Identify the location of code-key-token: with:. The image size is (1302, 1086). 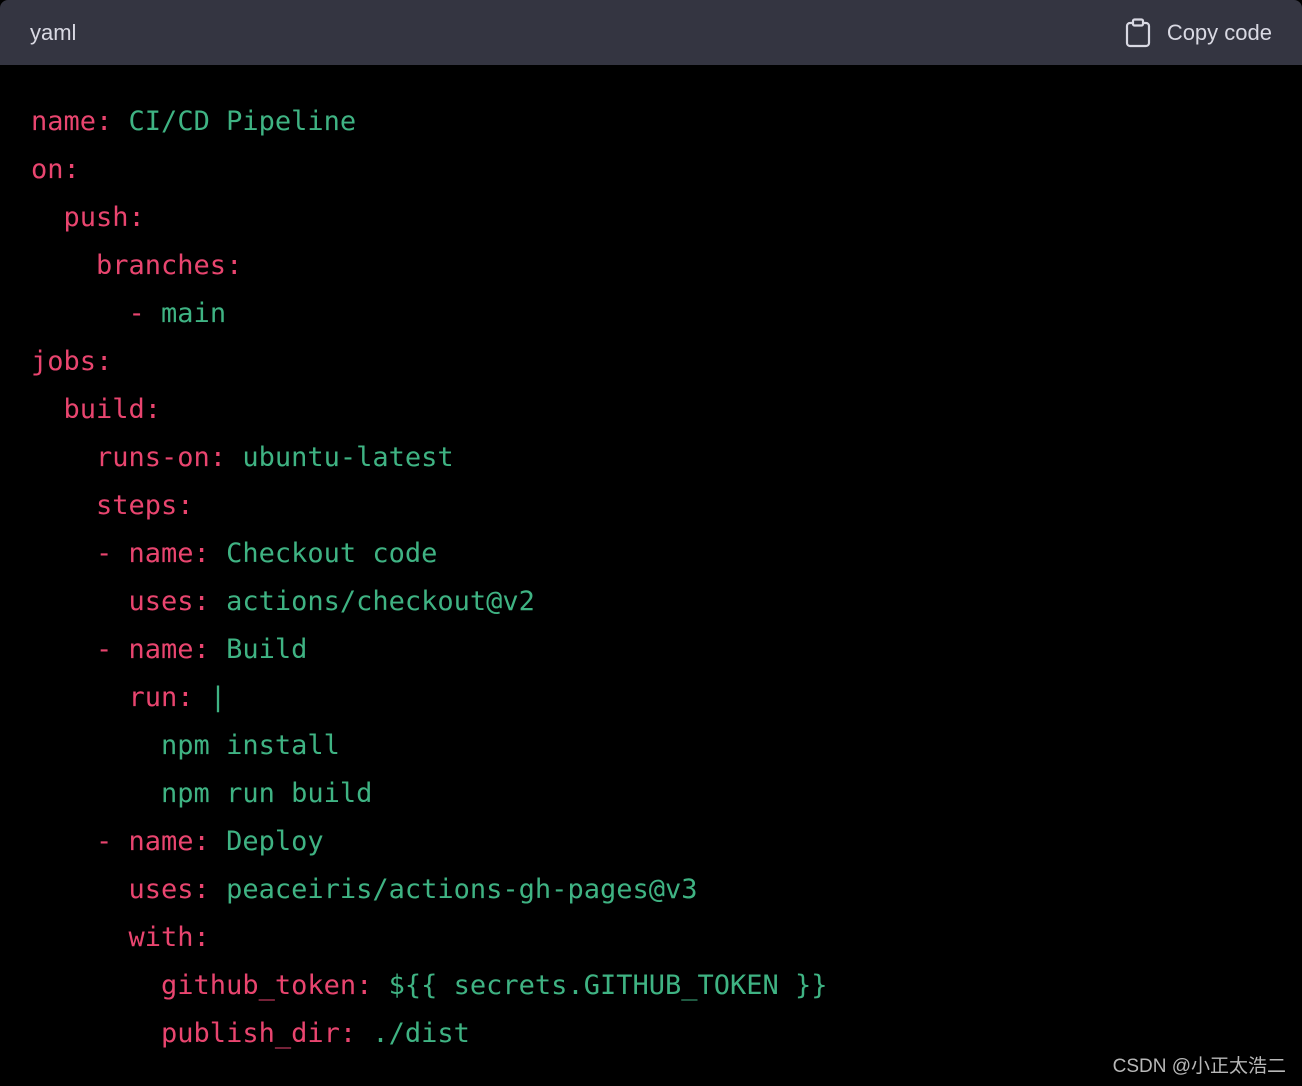
(120, 937).